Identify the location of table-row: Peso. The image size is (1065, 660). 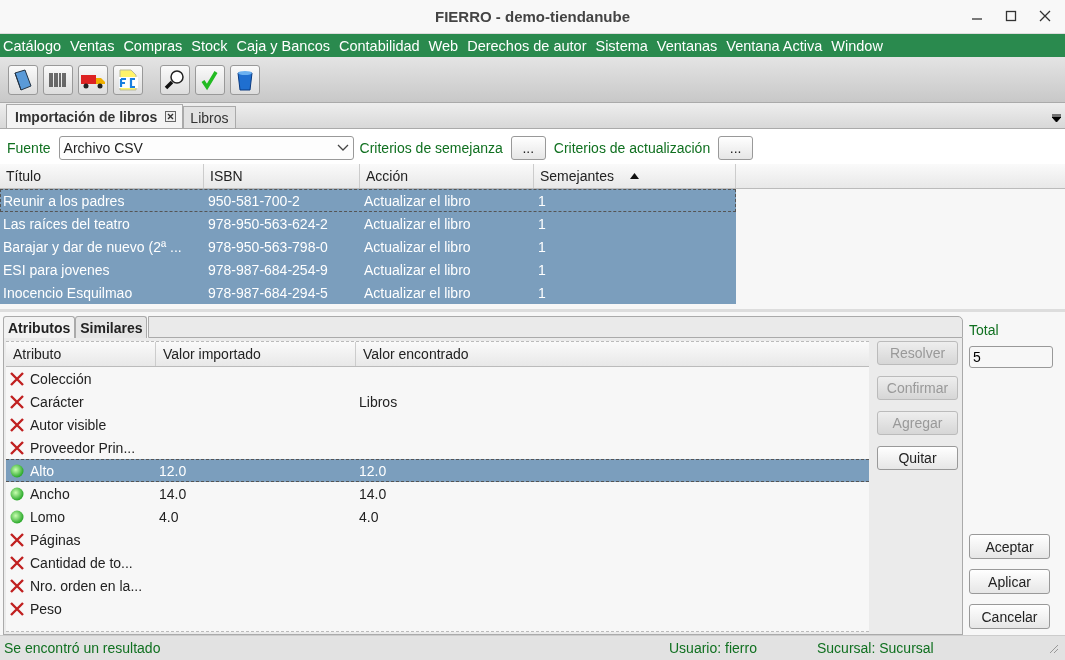
(437, 608).